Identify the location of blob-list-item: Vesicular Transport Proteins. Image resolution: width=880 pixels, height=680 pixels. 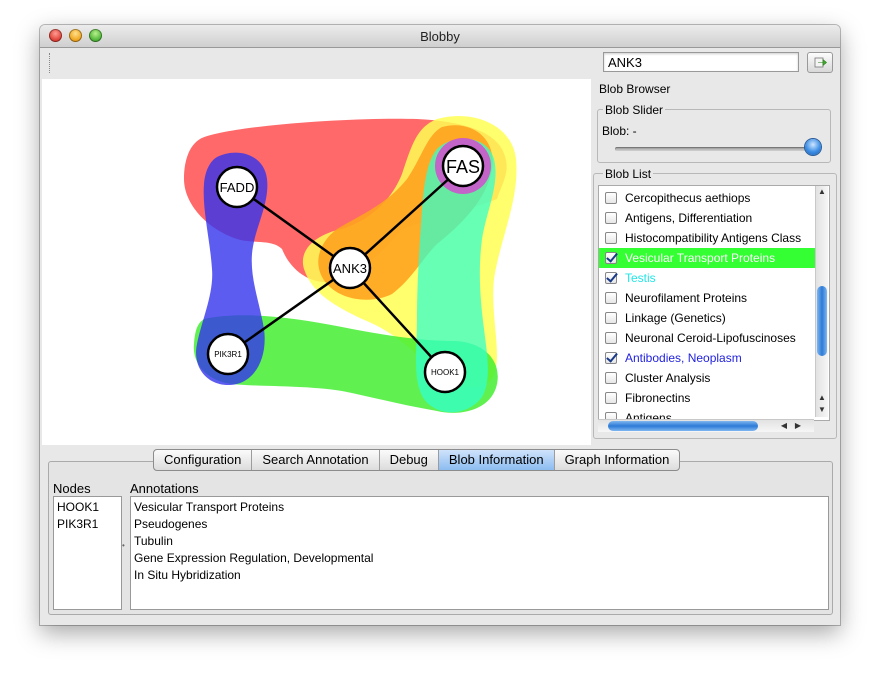
(707, 258).